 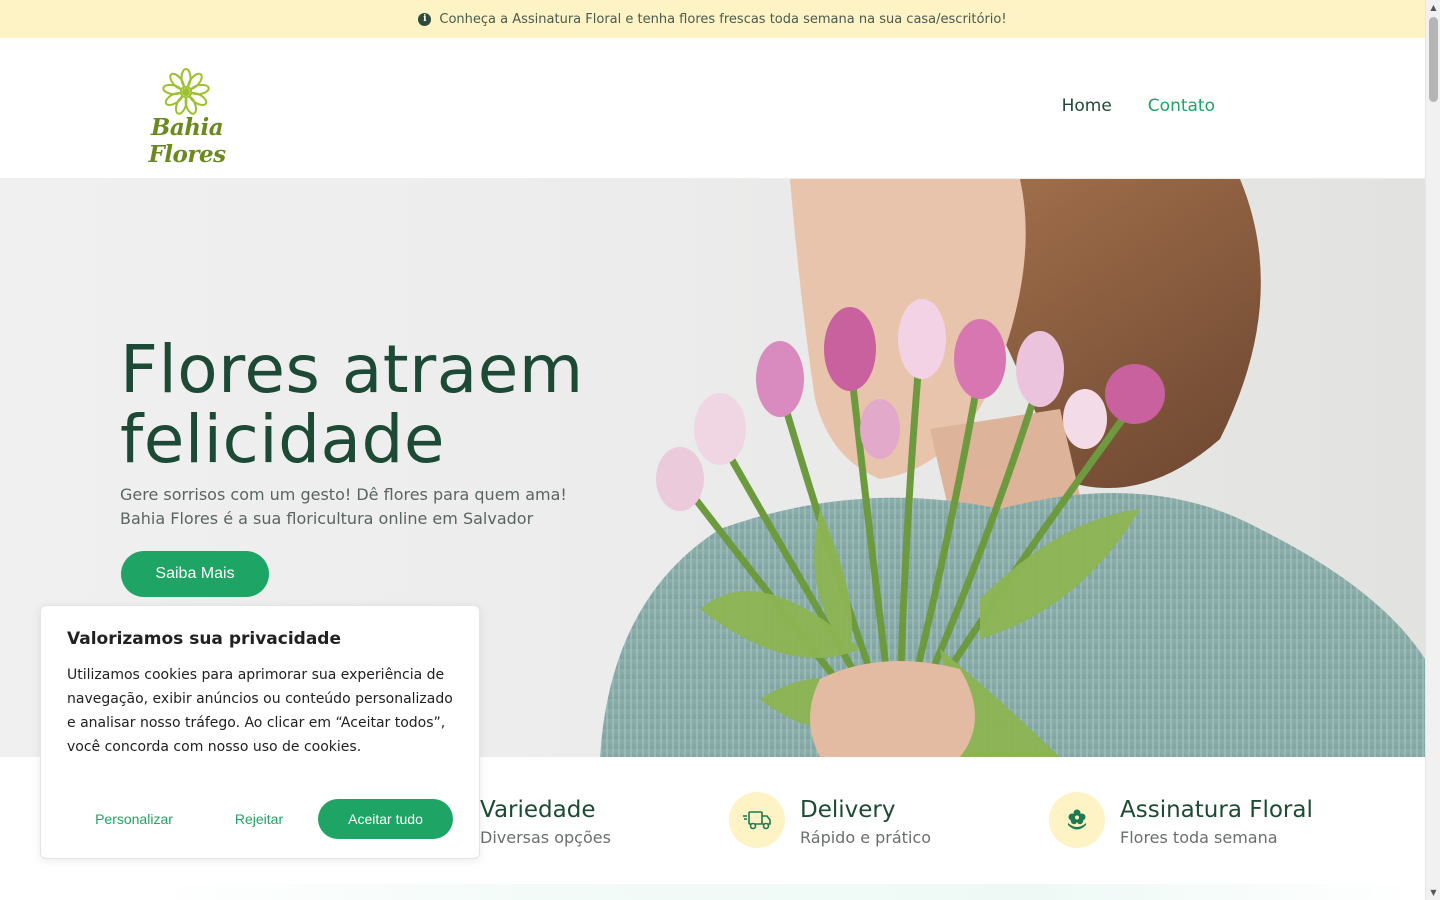 I want to click on delivery-truck-icon, so click(x=757, y=820).